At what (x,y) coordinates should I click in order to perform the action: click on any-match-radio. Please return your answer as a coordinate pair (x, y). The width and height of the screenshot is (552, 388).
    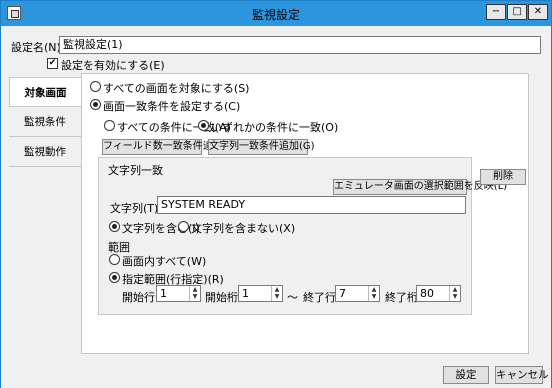
    Looking at the image, I should click on (203, 125).